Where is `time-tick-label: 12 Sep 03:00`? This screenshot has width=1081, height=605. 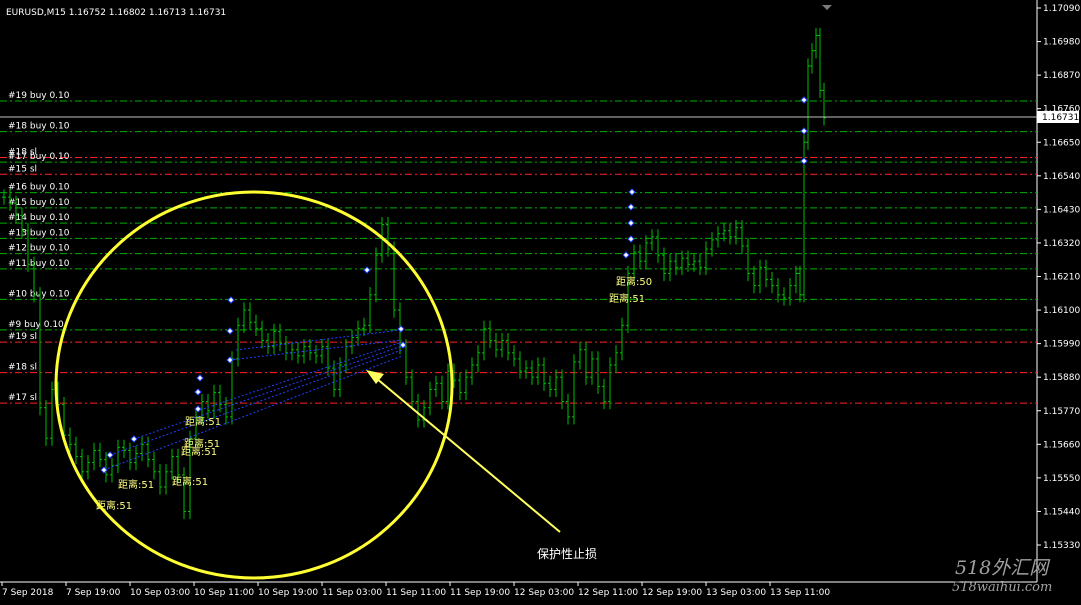 time-tick-label: 12 Sep 03:00 is located at coordinates (544, 593).